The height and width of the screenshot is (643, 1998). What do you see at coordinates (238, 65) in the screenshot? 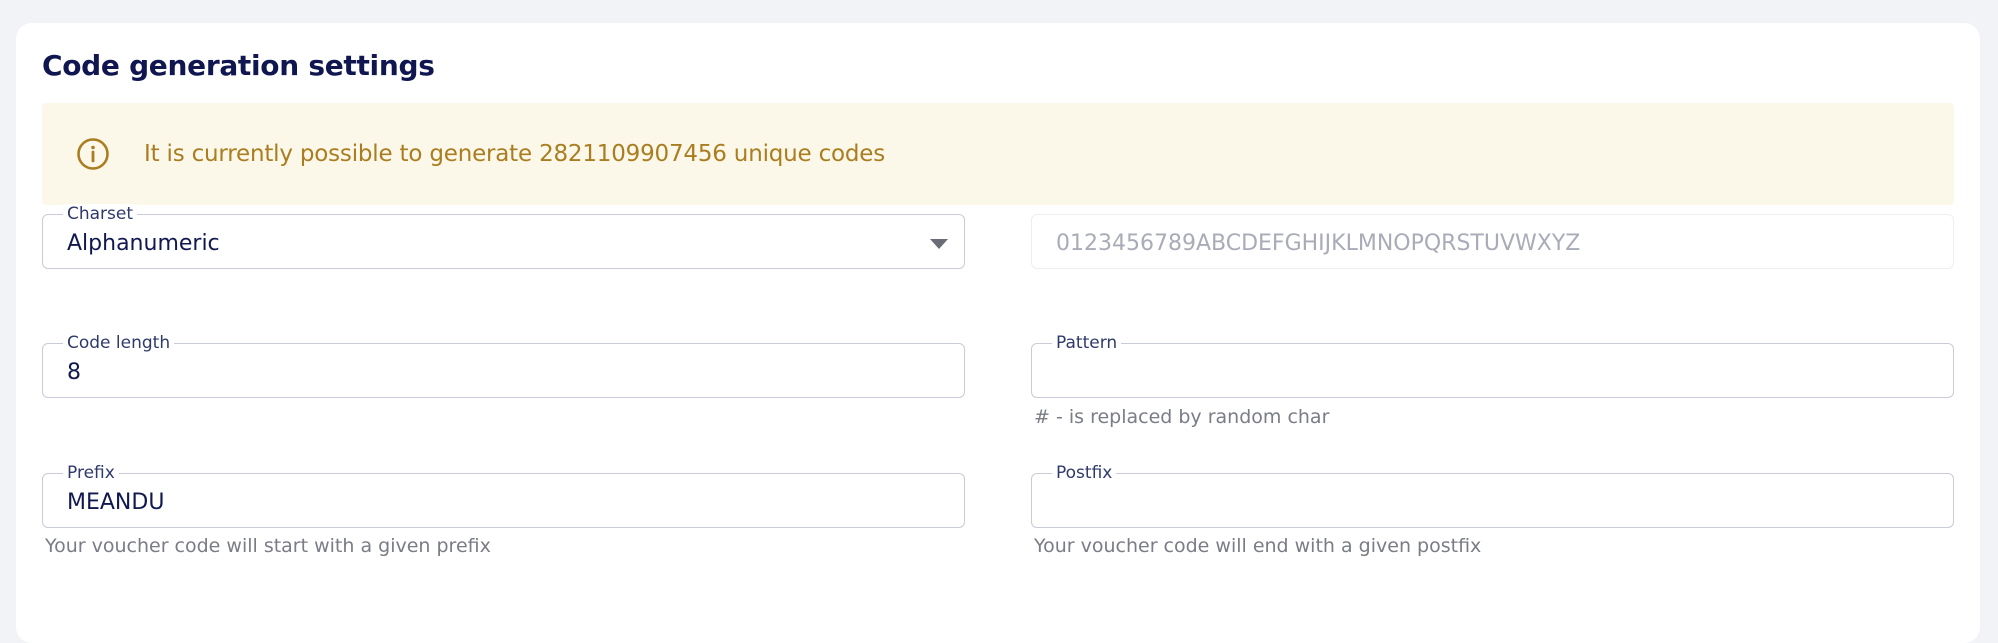
I see `section-title: Code generation settings` at bounding box center [238, 65].